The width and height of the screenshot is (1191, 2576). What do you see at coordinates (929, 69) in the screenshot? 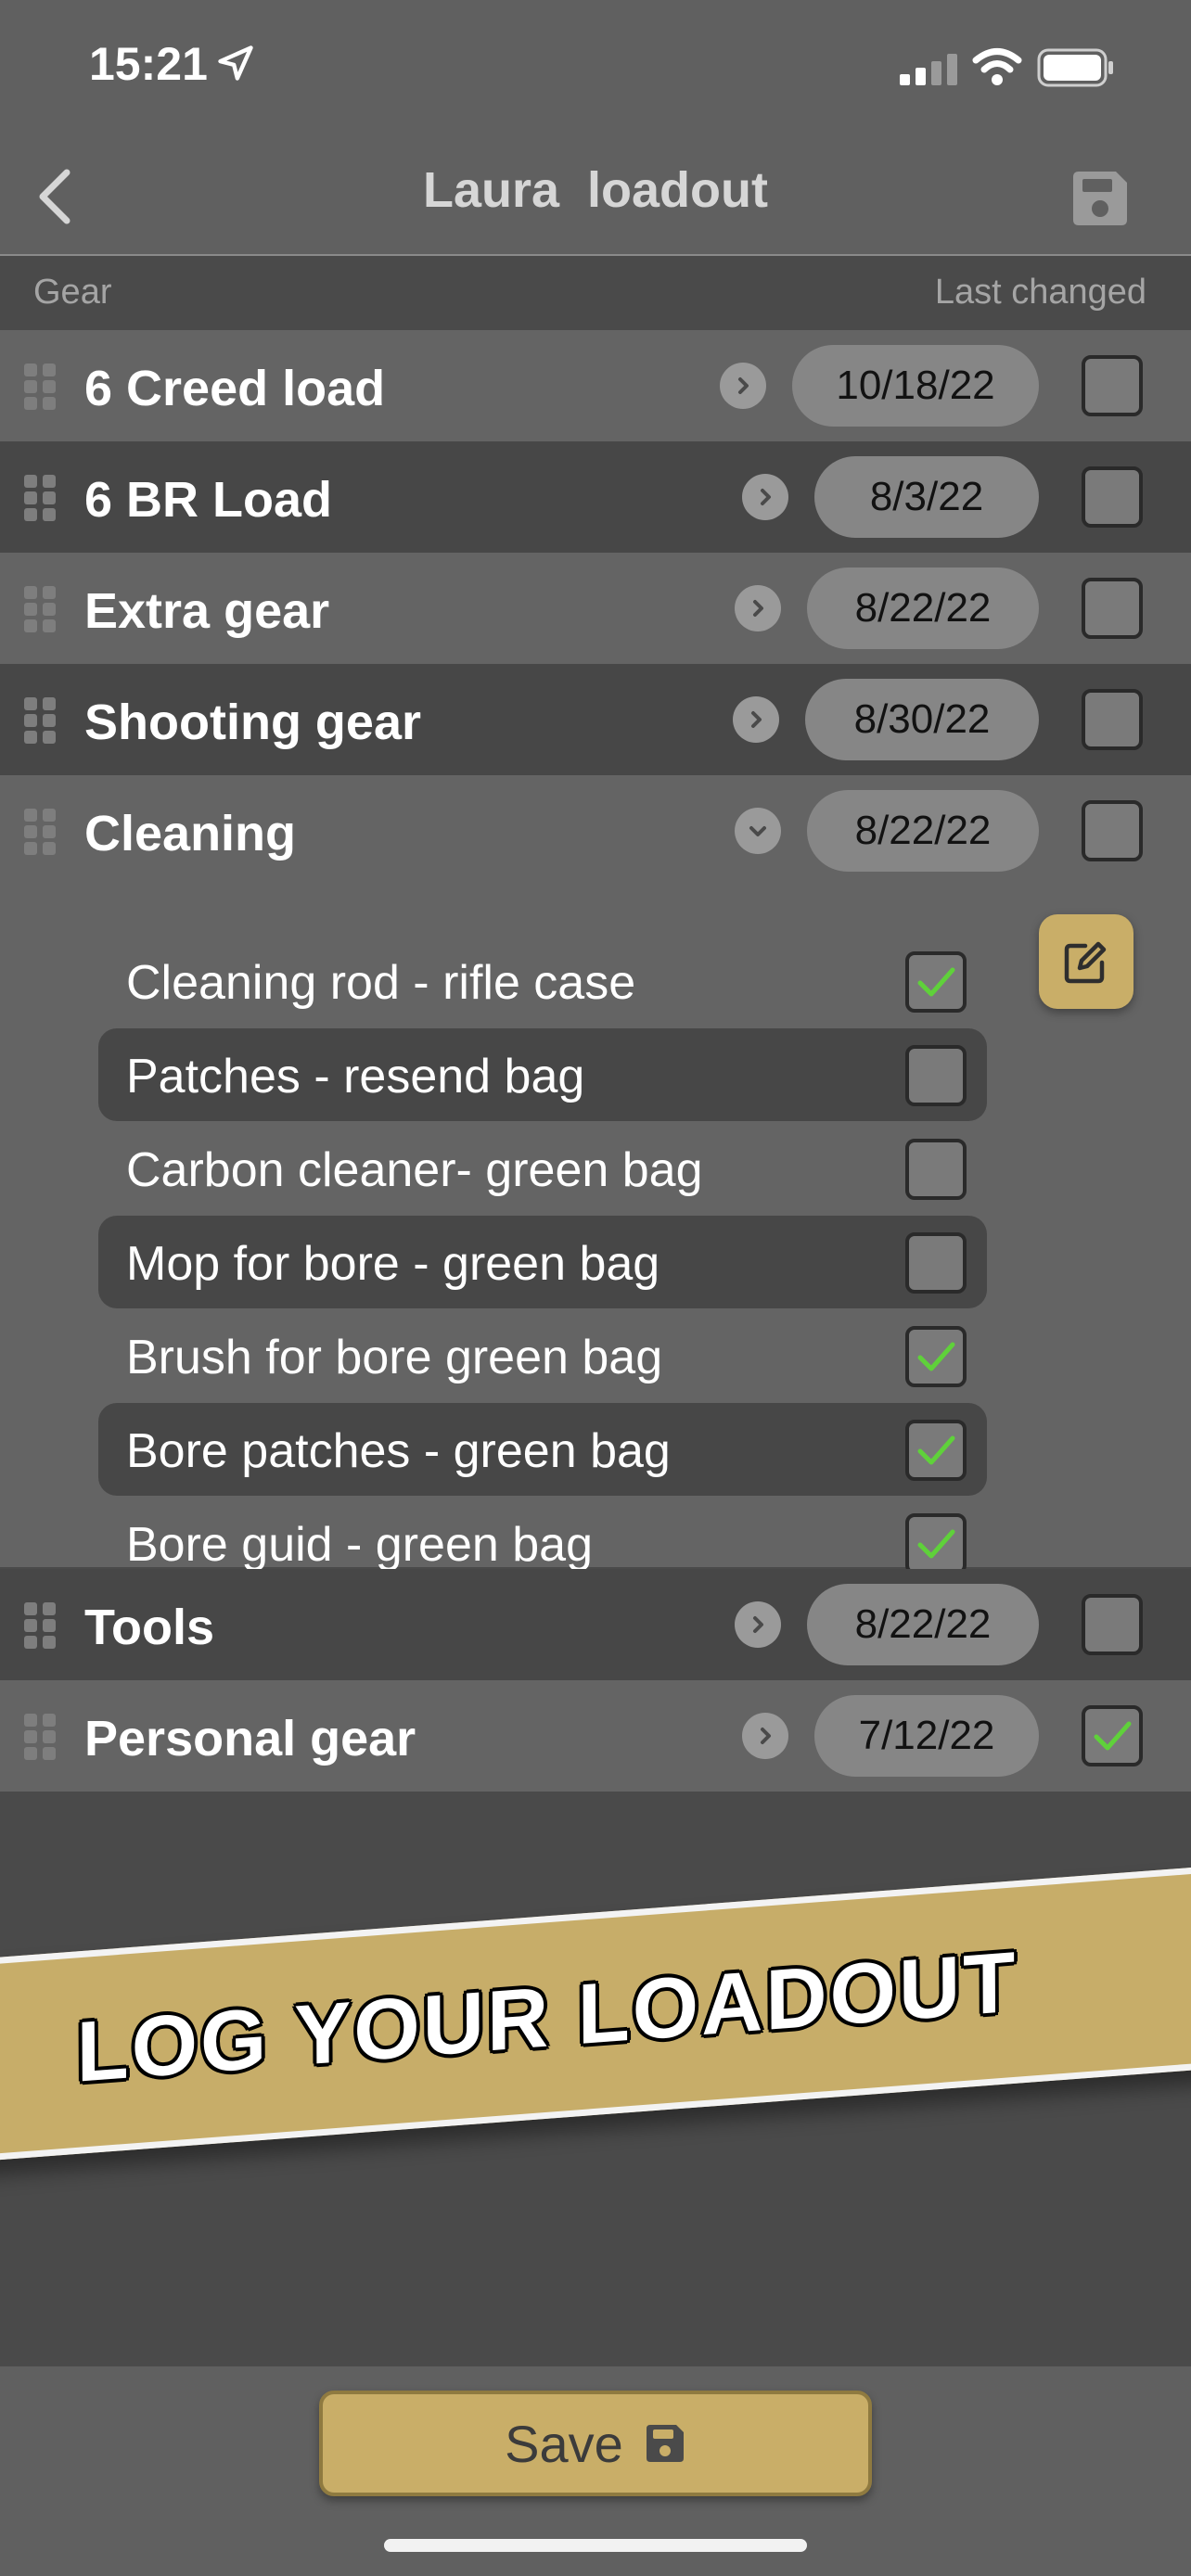
I see `signal-icon` at bounding box center [929, 69].